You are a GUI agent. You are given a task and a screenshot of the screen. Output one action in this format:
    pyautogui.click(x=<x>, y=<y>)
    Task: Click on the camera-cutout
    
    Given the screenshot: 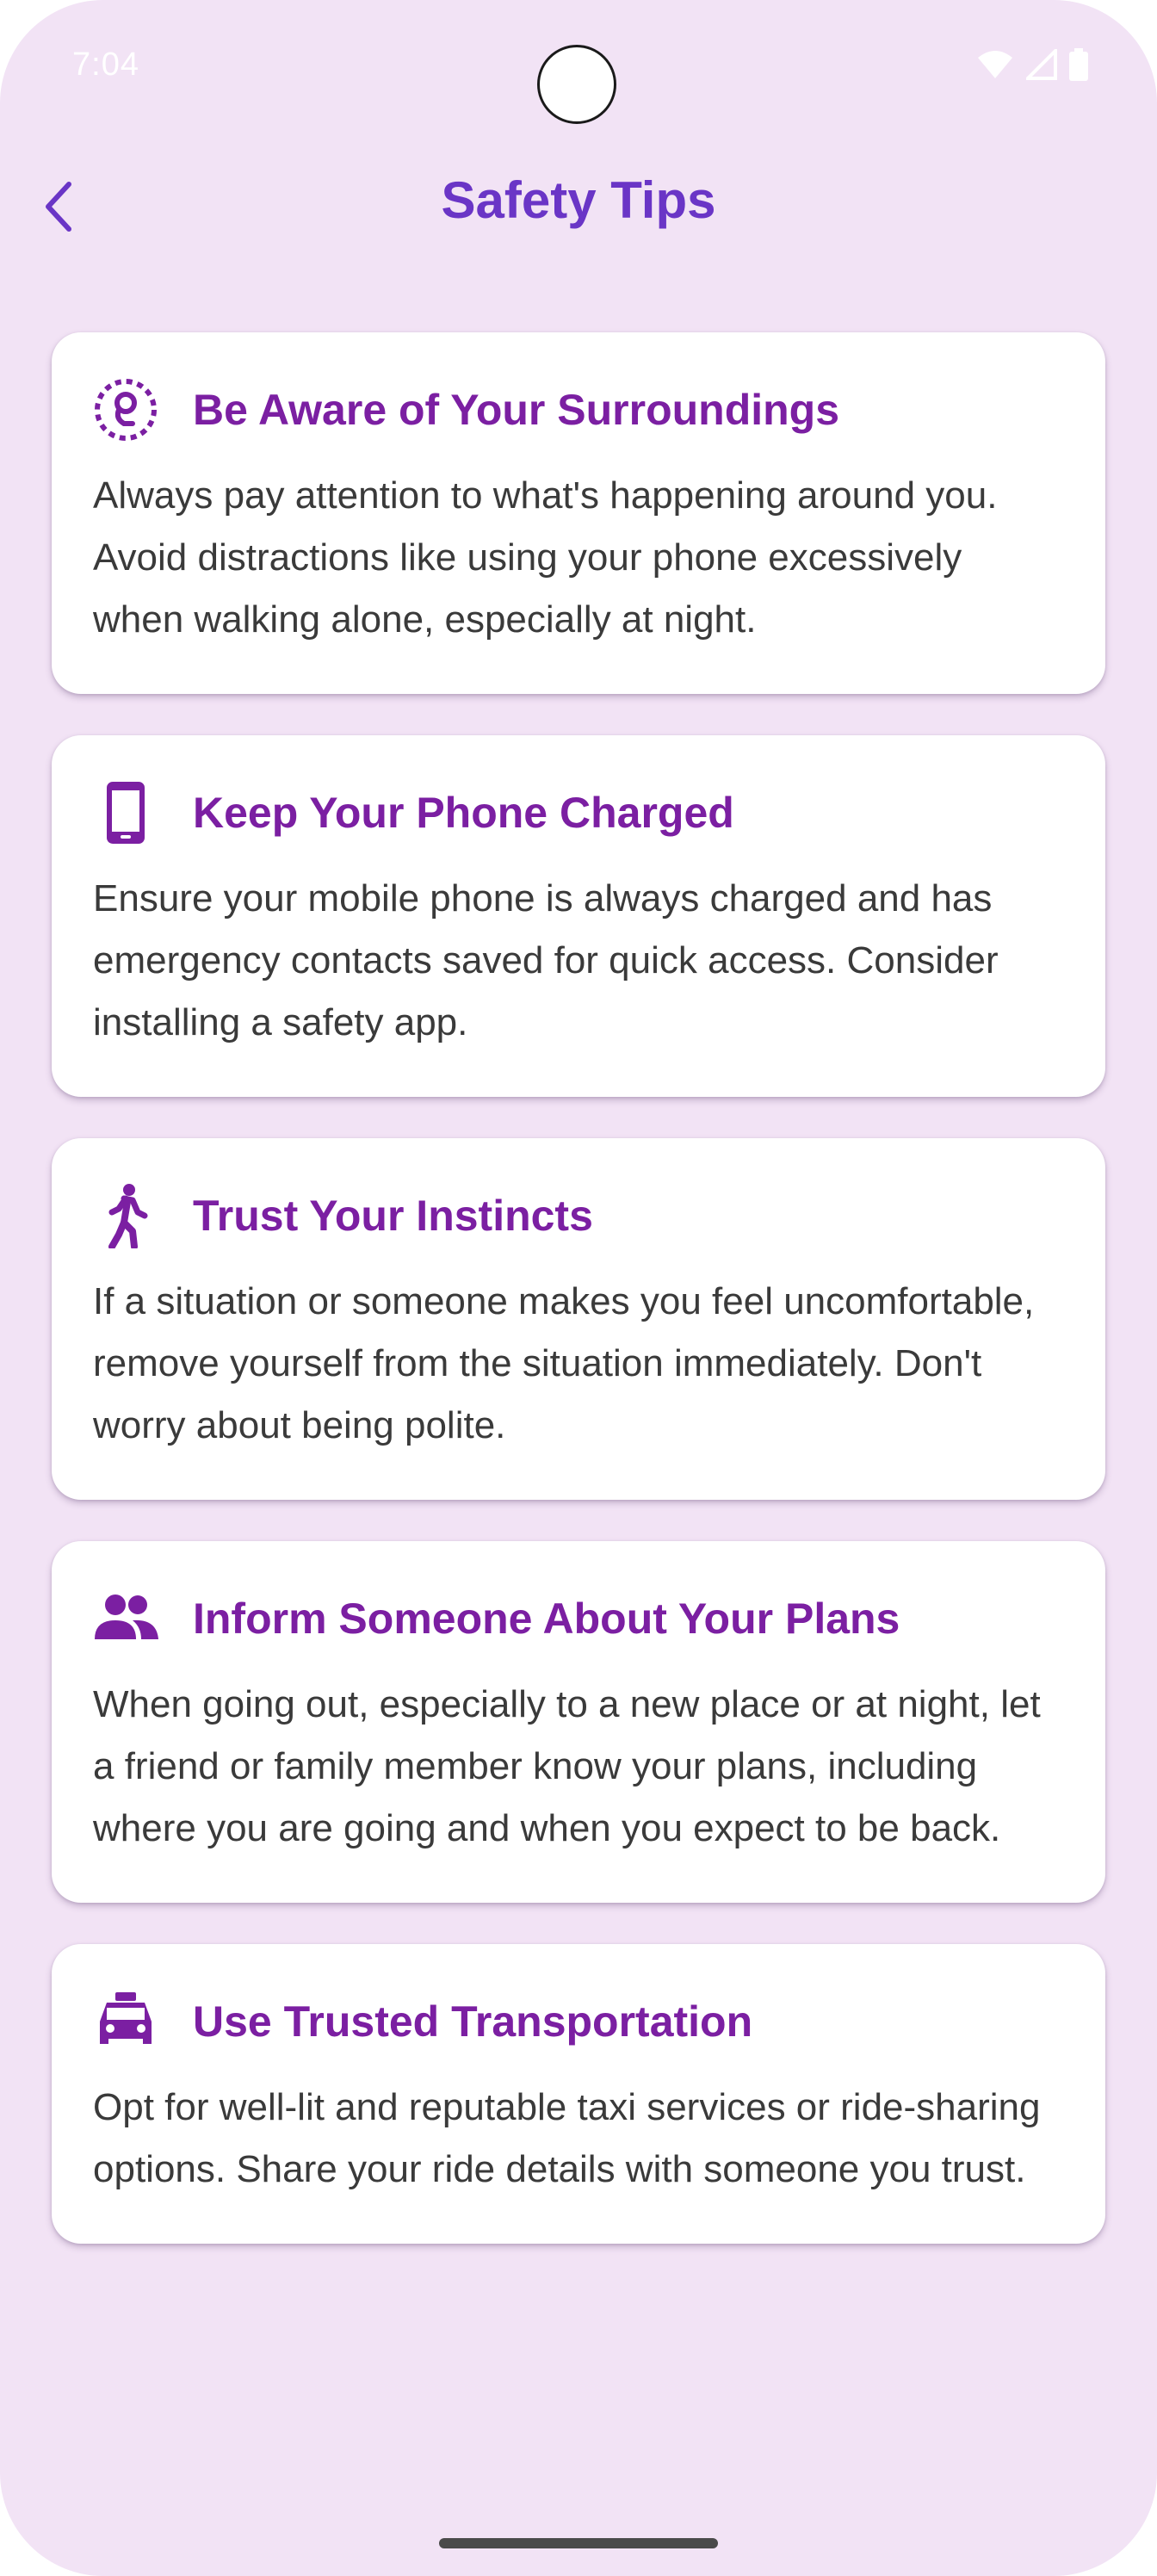 What is the action you would take?
    pyautogui.click(x=577, y=84)
    